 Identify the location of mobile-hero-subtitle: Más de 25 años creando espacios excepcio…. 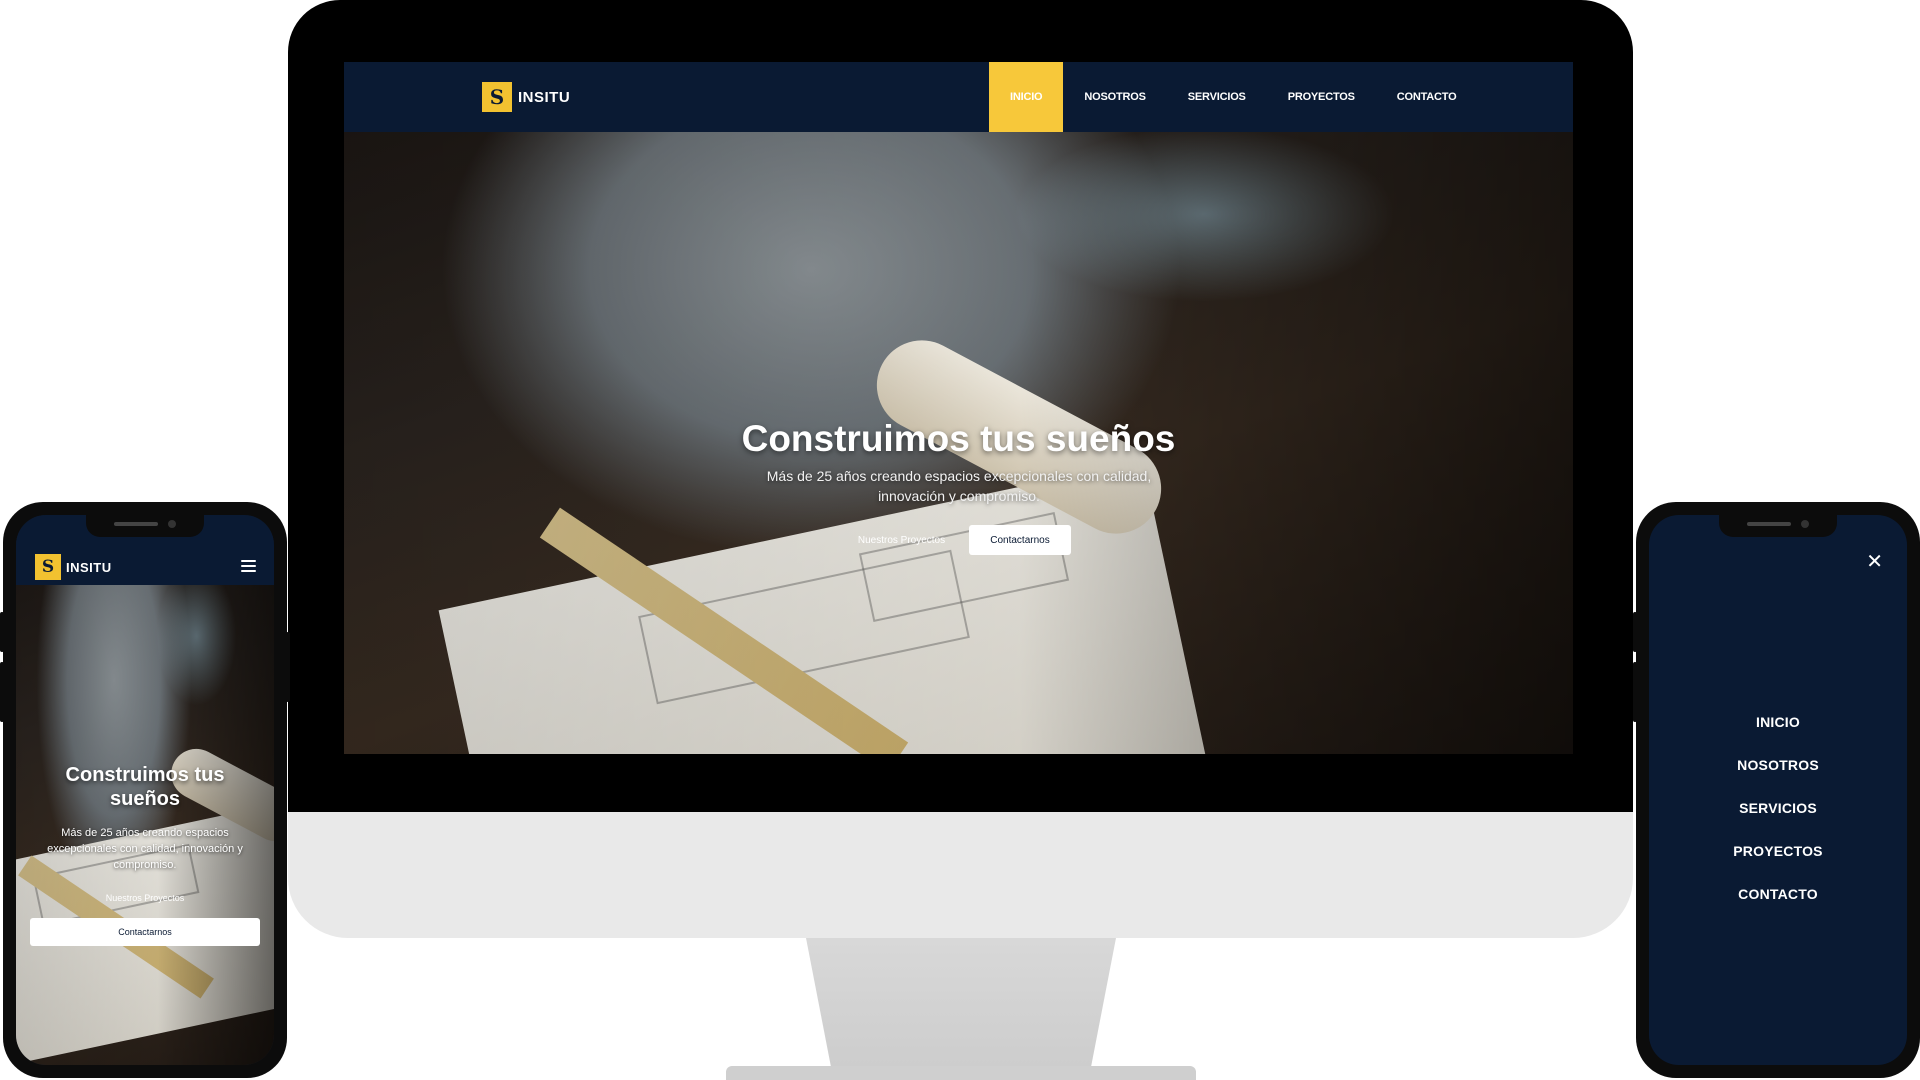
(145, 849).